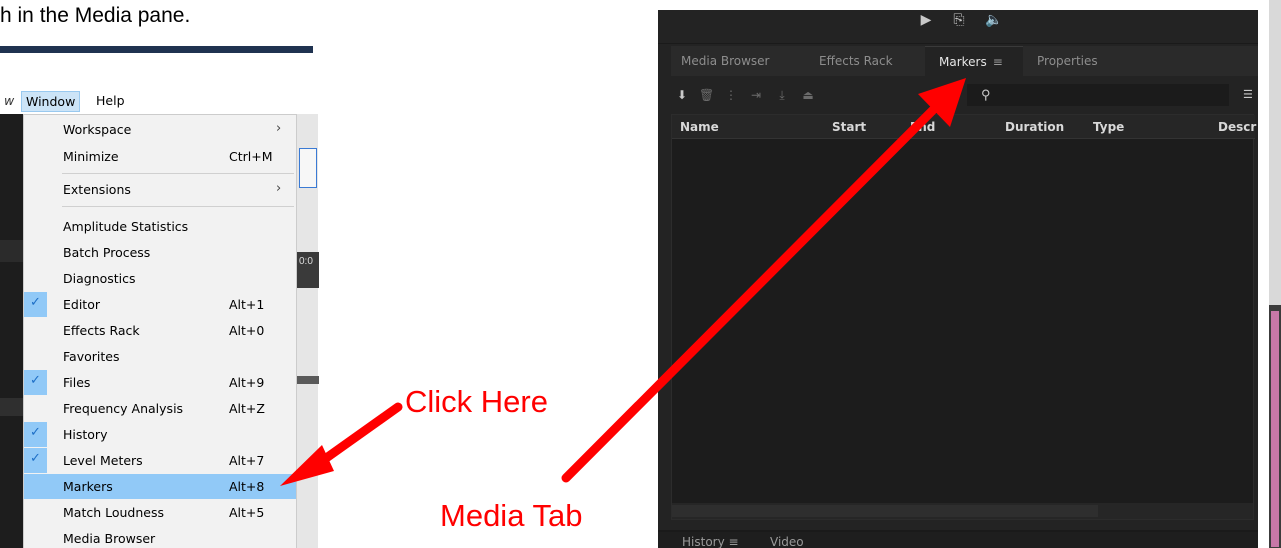  What do you see at coordinates (706, 95) in the screenshot?
I see `delete-icon: 🗑` at bounding box center [706, 95].